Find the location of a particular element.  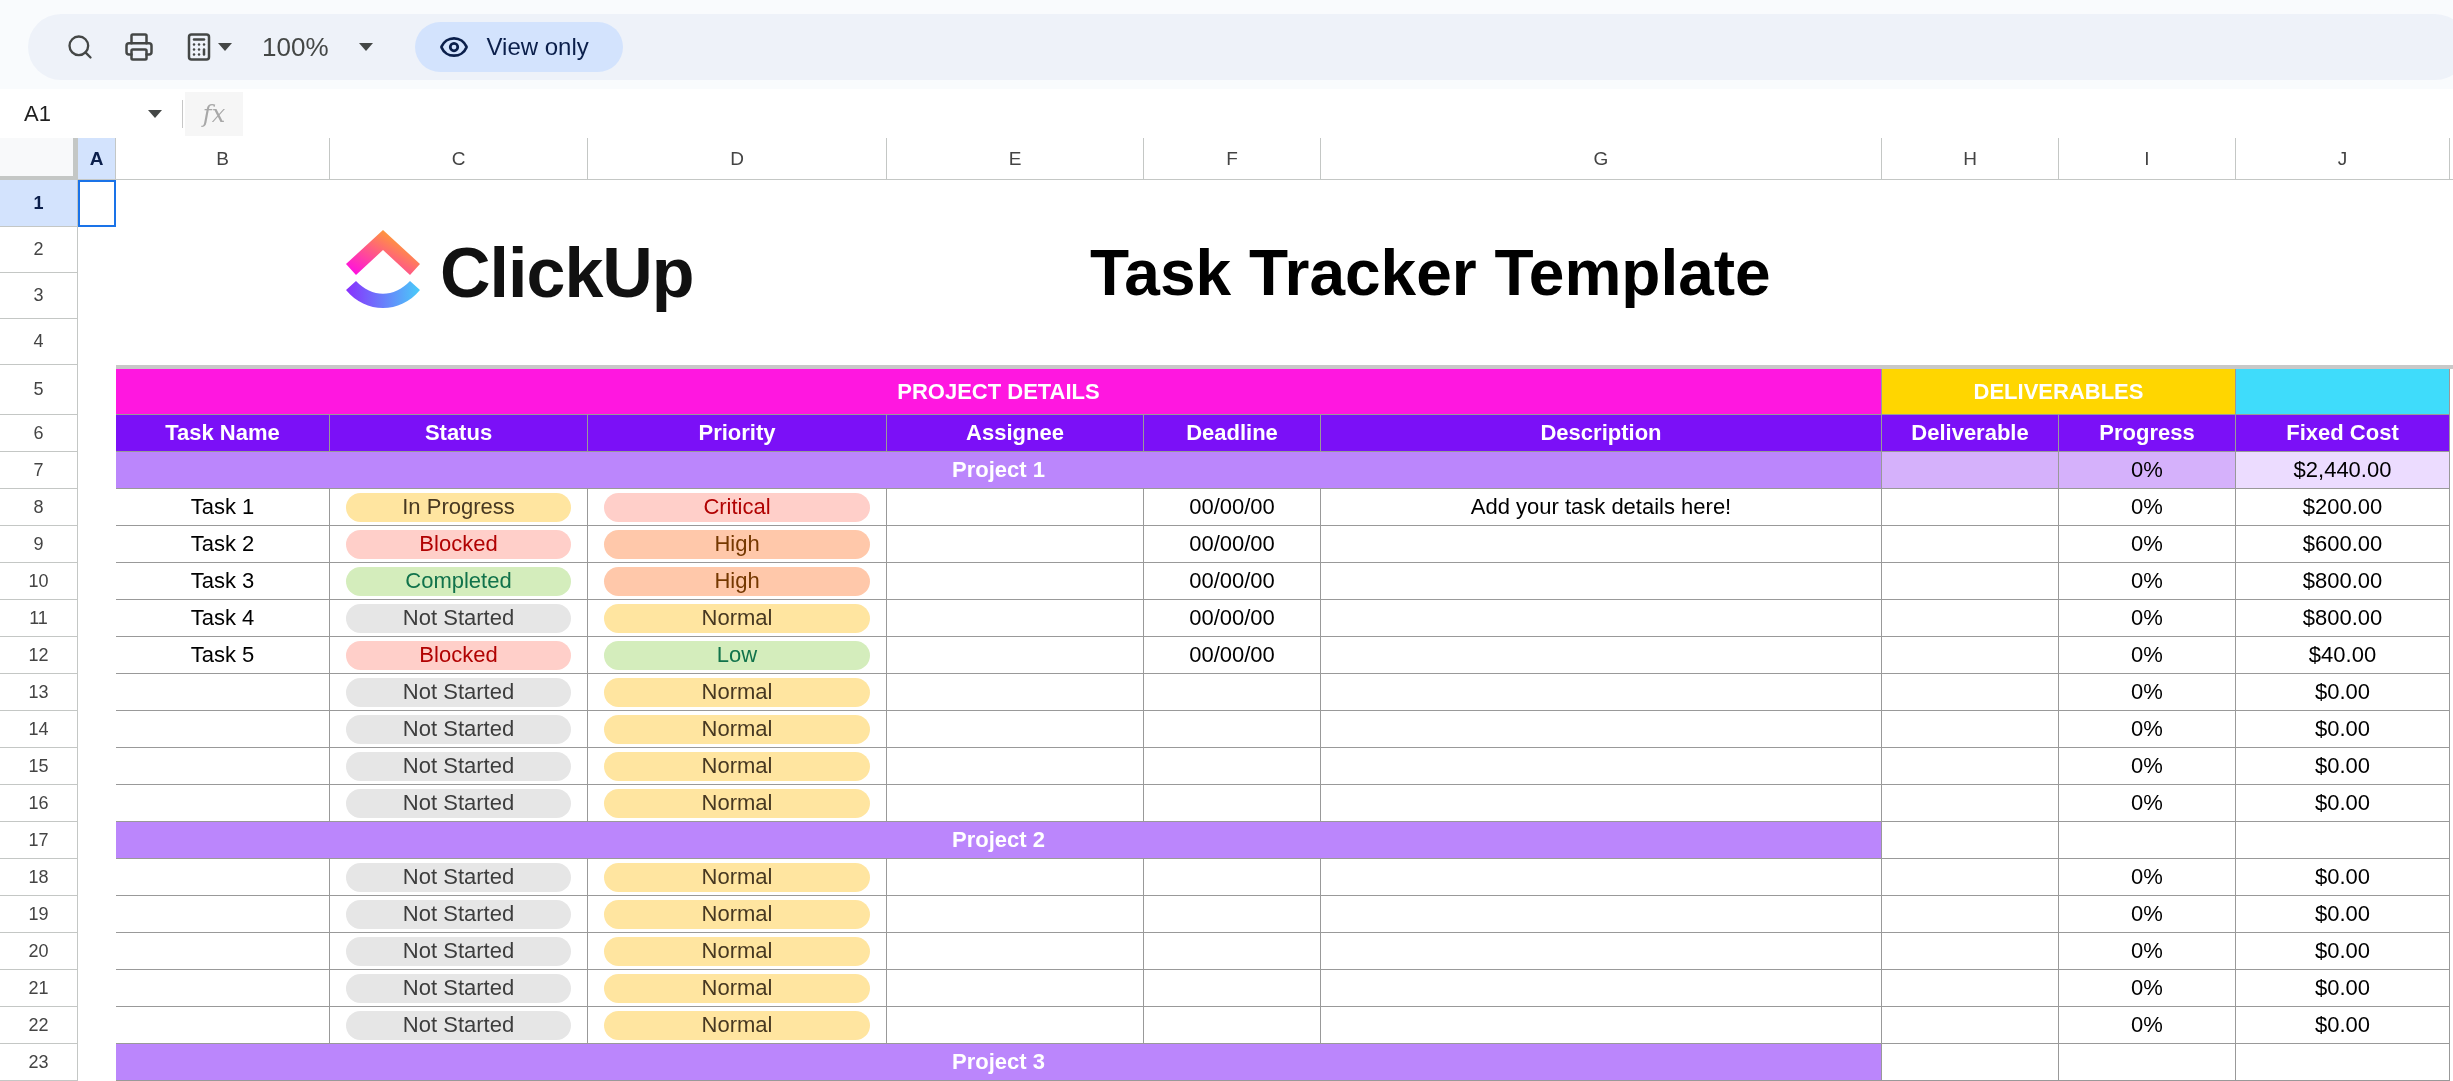

row-header: 1 is located at coordinates (38, 203).